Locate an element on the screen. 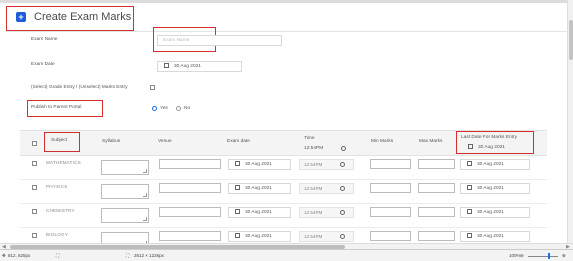 Image resolution: width=573 pixels, height=261 pixels. row-subject: CHEMISTRY is located at coordinates (60, 210).